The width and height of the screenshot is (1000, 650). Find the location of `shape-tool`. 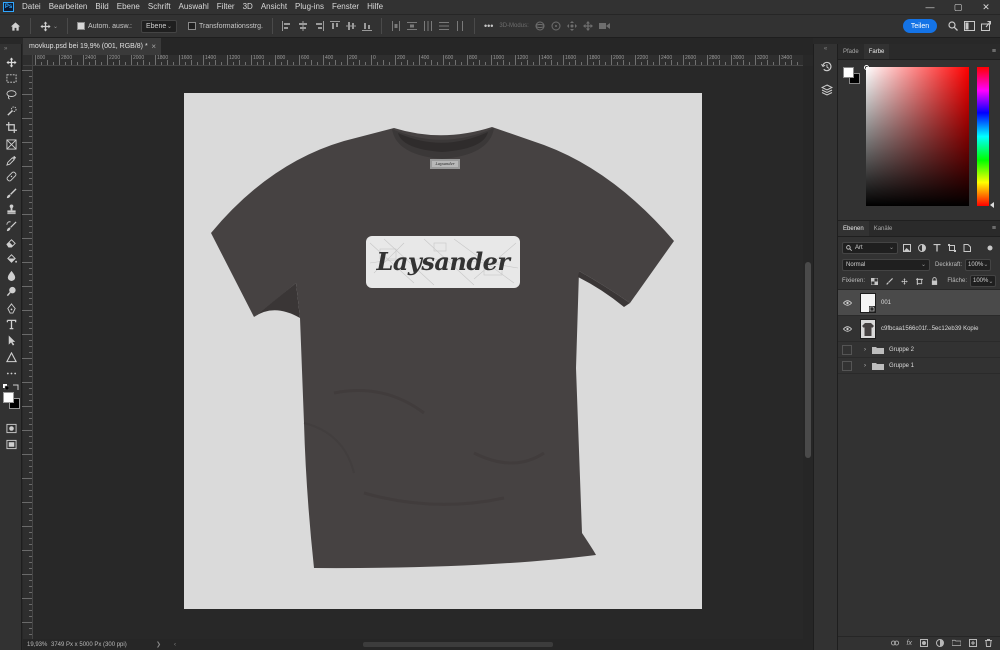

shape-tool is located at coordinates (11, 357).